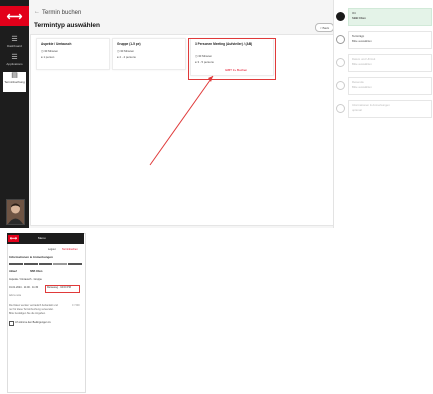  What do you see at coordinates (357, 110) in the screenshot?
I see `step-subtitle: optional` at bounding box center [357, 110].